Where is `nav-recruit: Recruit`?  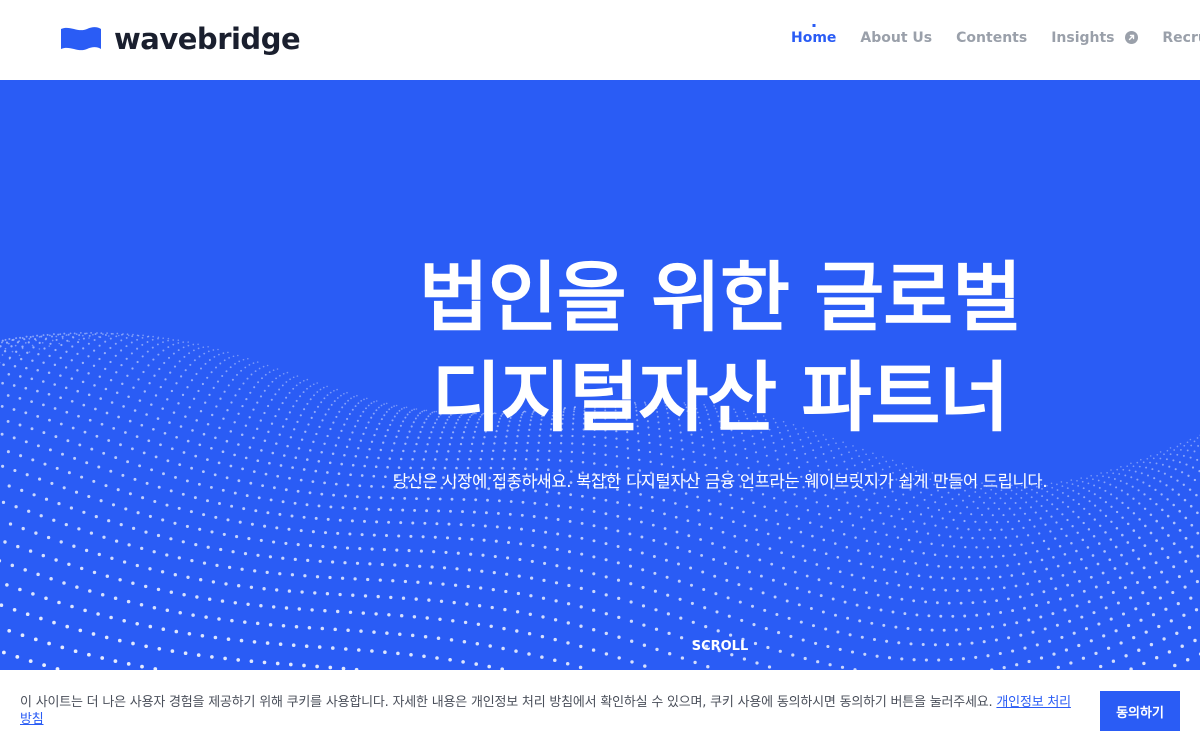
nav-recruit: Recruit is located at coordinates (1181, 38).